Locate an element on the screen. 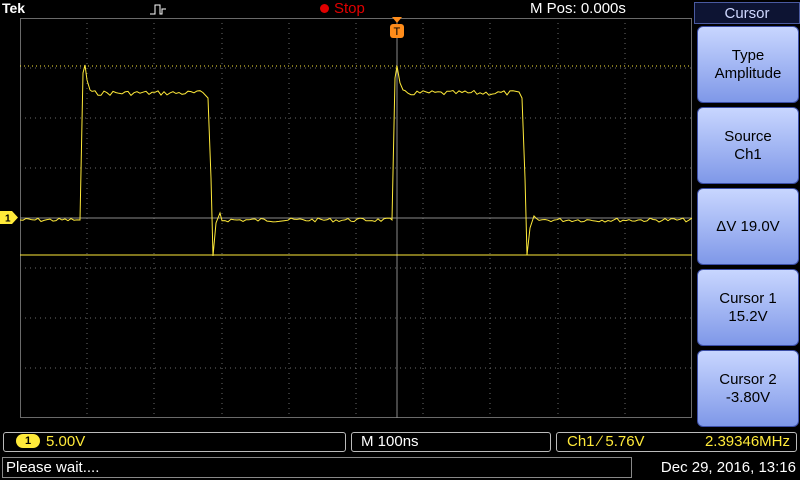 This screenshot has height=480, width=800. timebase-value: M 100ns is located at coordinates (390, 441).